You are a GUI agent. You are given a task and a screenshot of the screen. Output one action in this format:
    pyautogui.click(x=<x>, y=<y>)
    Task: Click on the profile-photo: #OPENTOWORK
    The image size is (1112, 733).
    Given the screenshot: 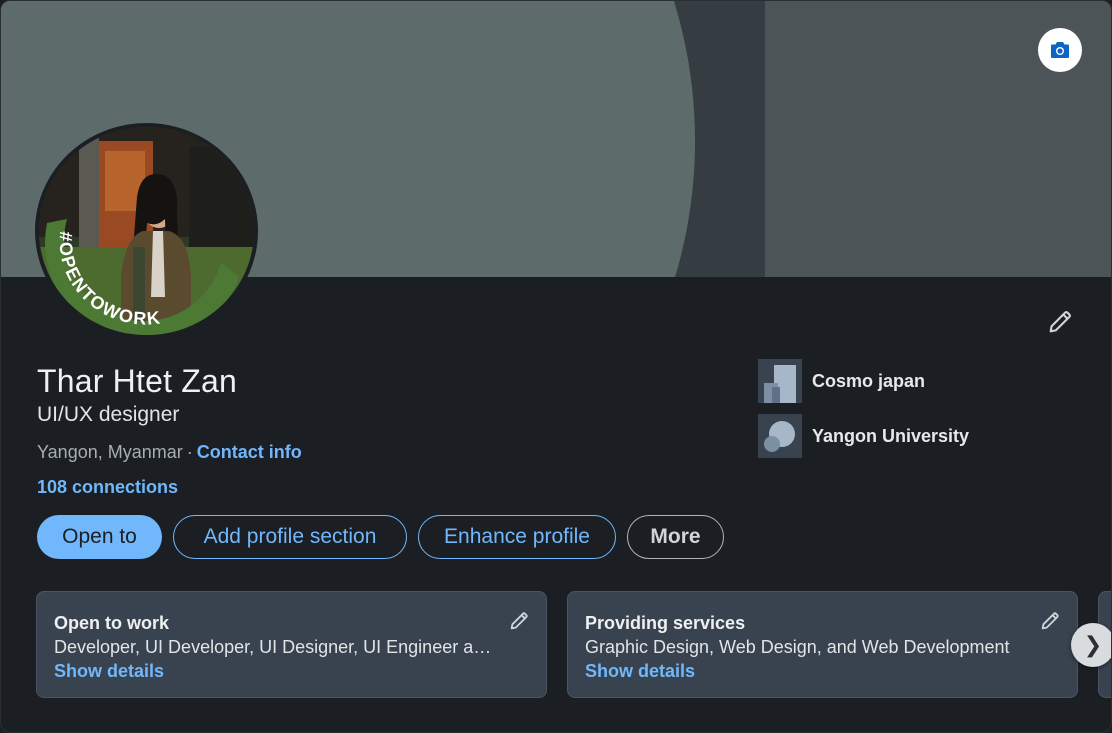 What is the action you would take?
    pyautogui.click(x=146, y=231)
    